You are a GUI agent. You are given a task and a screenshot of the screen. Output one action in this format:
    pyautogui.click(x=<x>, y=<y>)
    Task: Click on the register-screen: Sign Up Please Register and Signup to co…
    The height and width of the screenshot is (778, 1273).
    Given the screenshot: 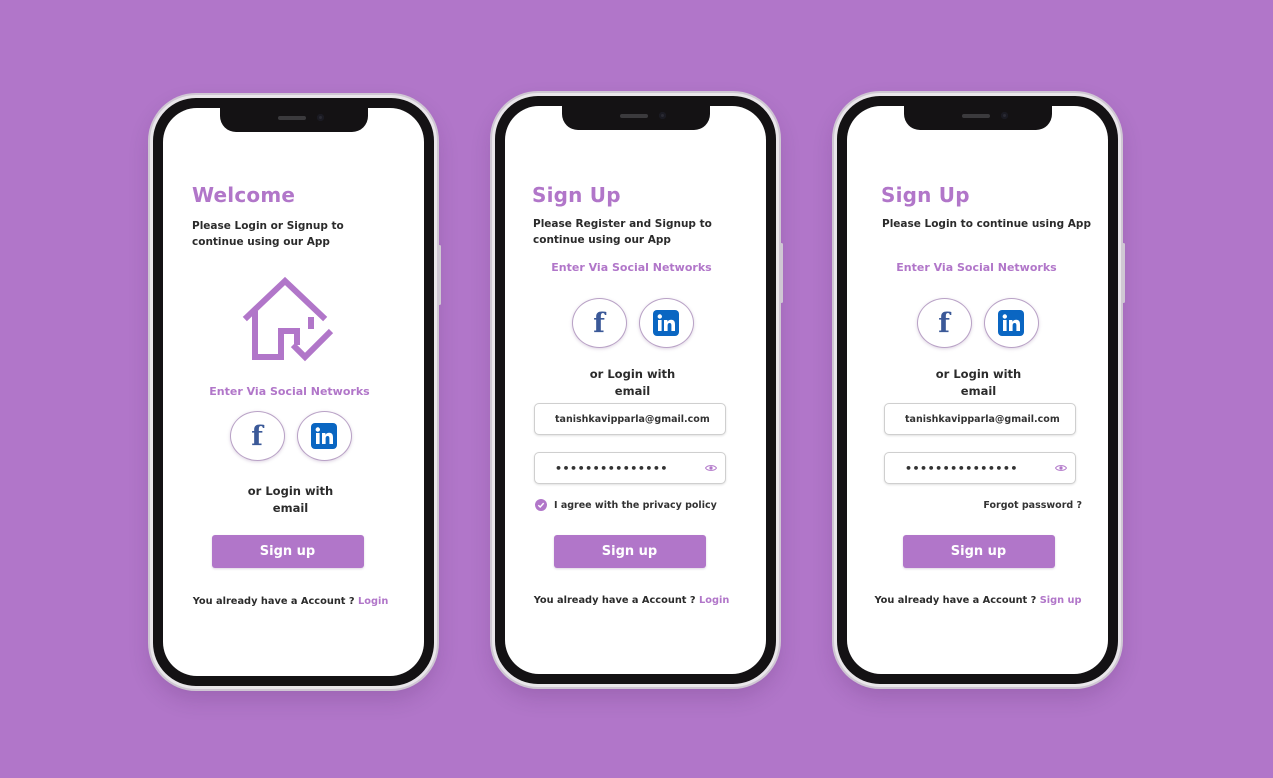 What is the action you would take?
    pyautogui.click(x=635, y=390)
    